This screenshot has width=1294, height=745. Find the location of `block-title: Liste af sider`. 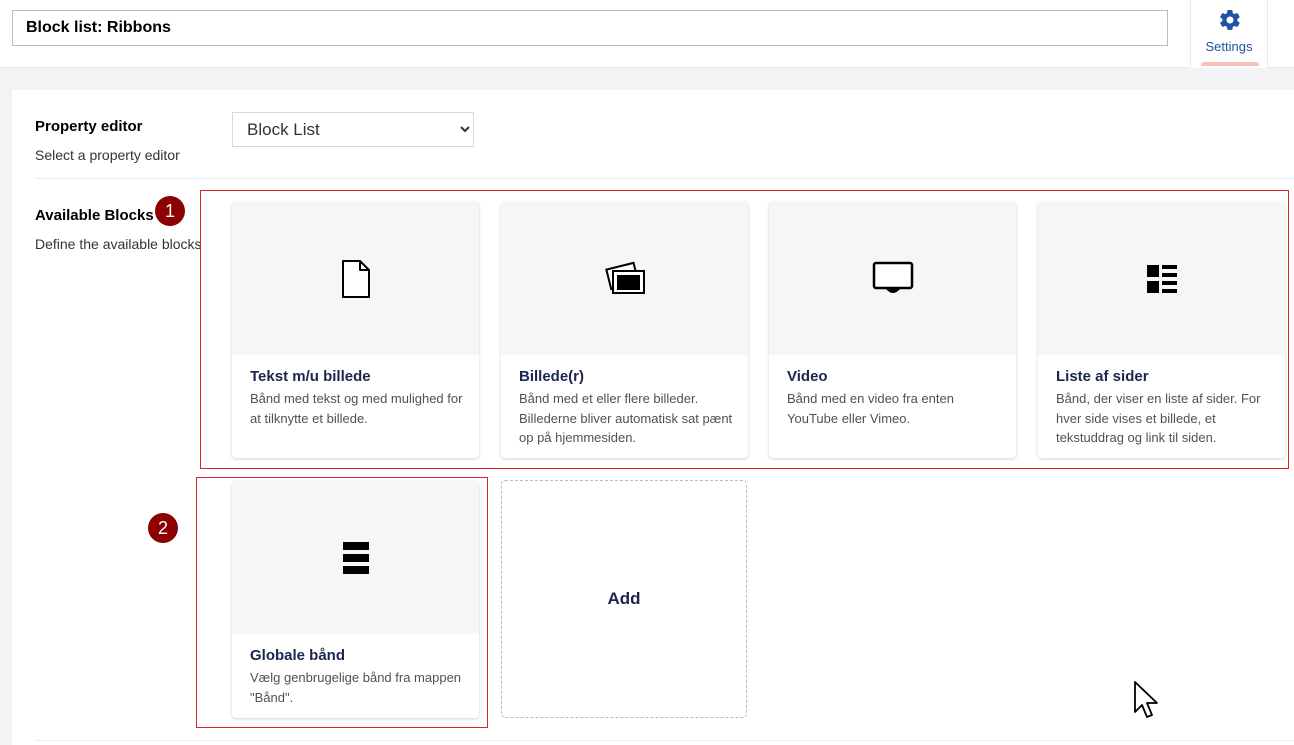

block-title: Liste af sider is located at coordinates (1102, 376).